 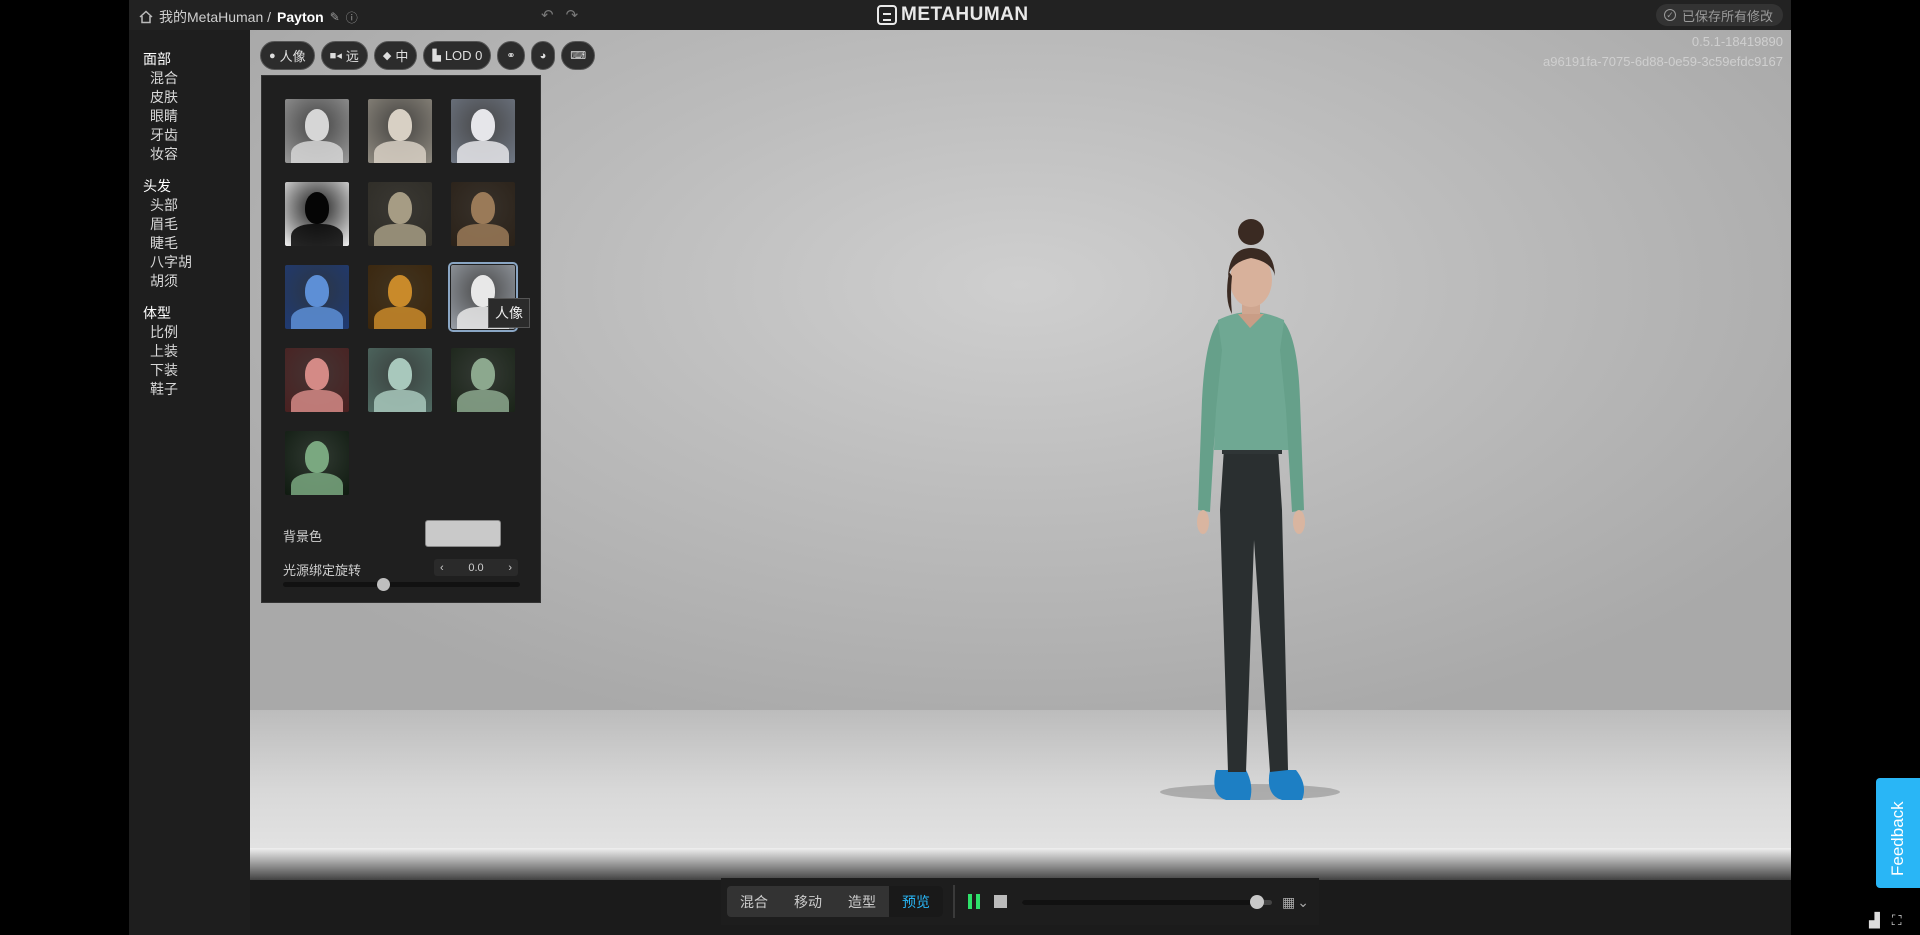 What do you see at coordinates (164, 351) in the screenshot?
I see `nav-item: 上装` at bounding box center [164, 351].